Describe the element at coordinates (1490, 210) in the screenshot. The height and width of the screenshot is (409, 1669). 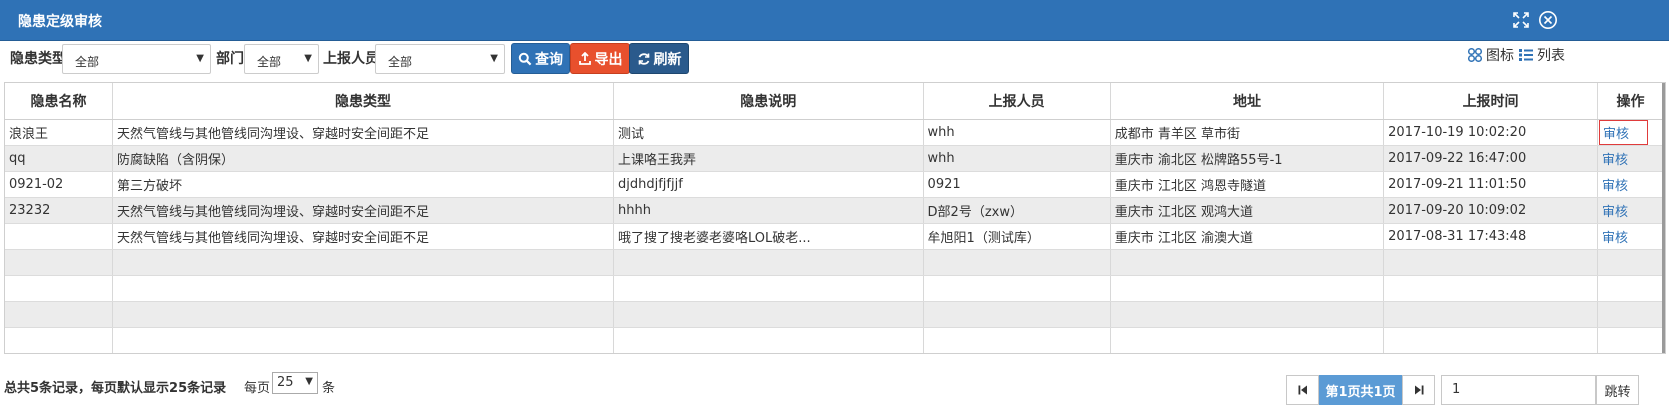
I see `cell-report-time: 2017-09-20 10:09:02` at that location.